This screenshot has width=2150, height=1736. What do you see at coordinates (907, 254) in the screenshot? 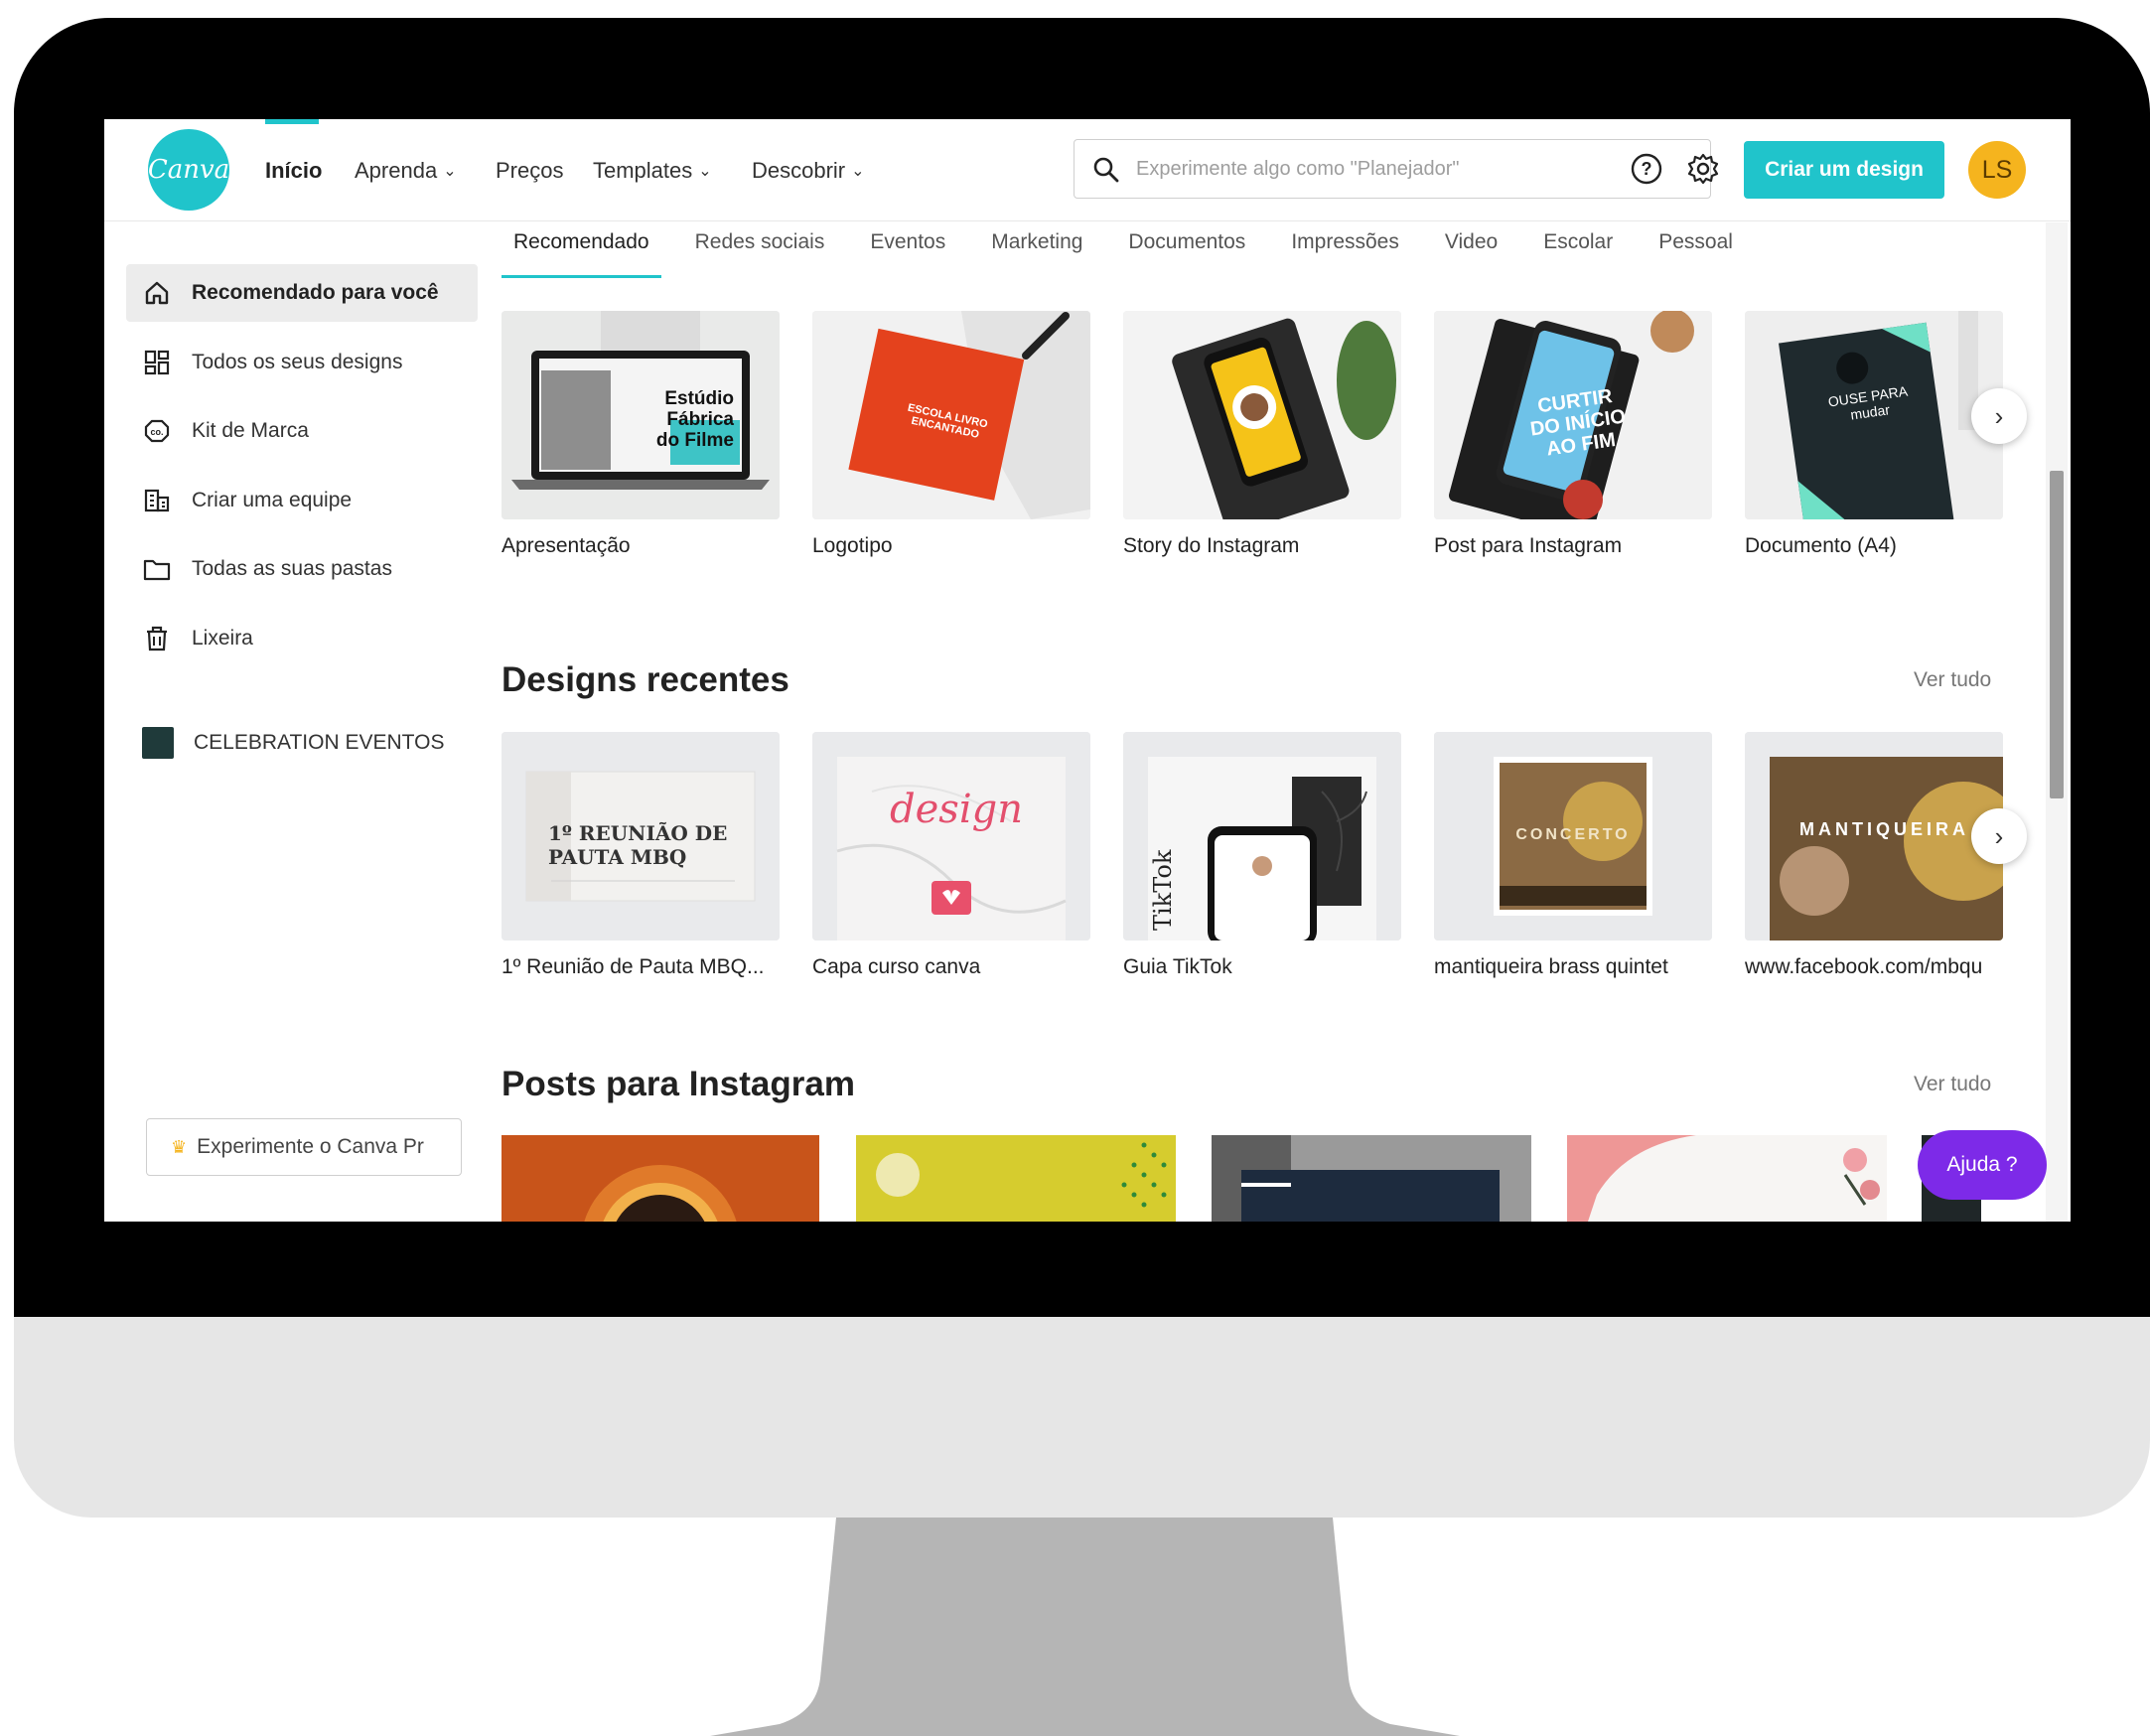
I see `tab-eventos: Eventos` at bounding box center [907, 254].